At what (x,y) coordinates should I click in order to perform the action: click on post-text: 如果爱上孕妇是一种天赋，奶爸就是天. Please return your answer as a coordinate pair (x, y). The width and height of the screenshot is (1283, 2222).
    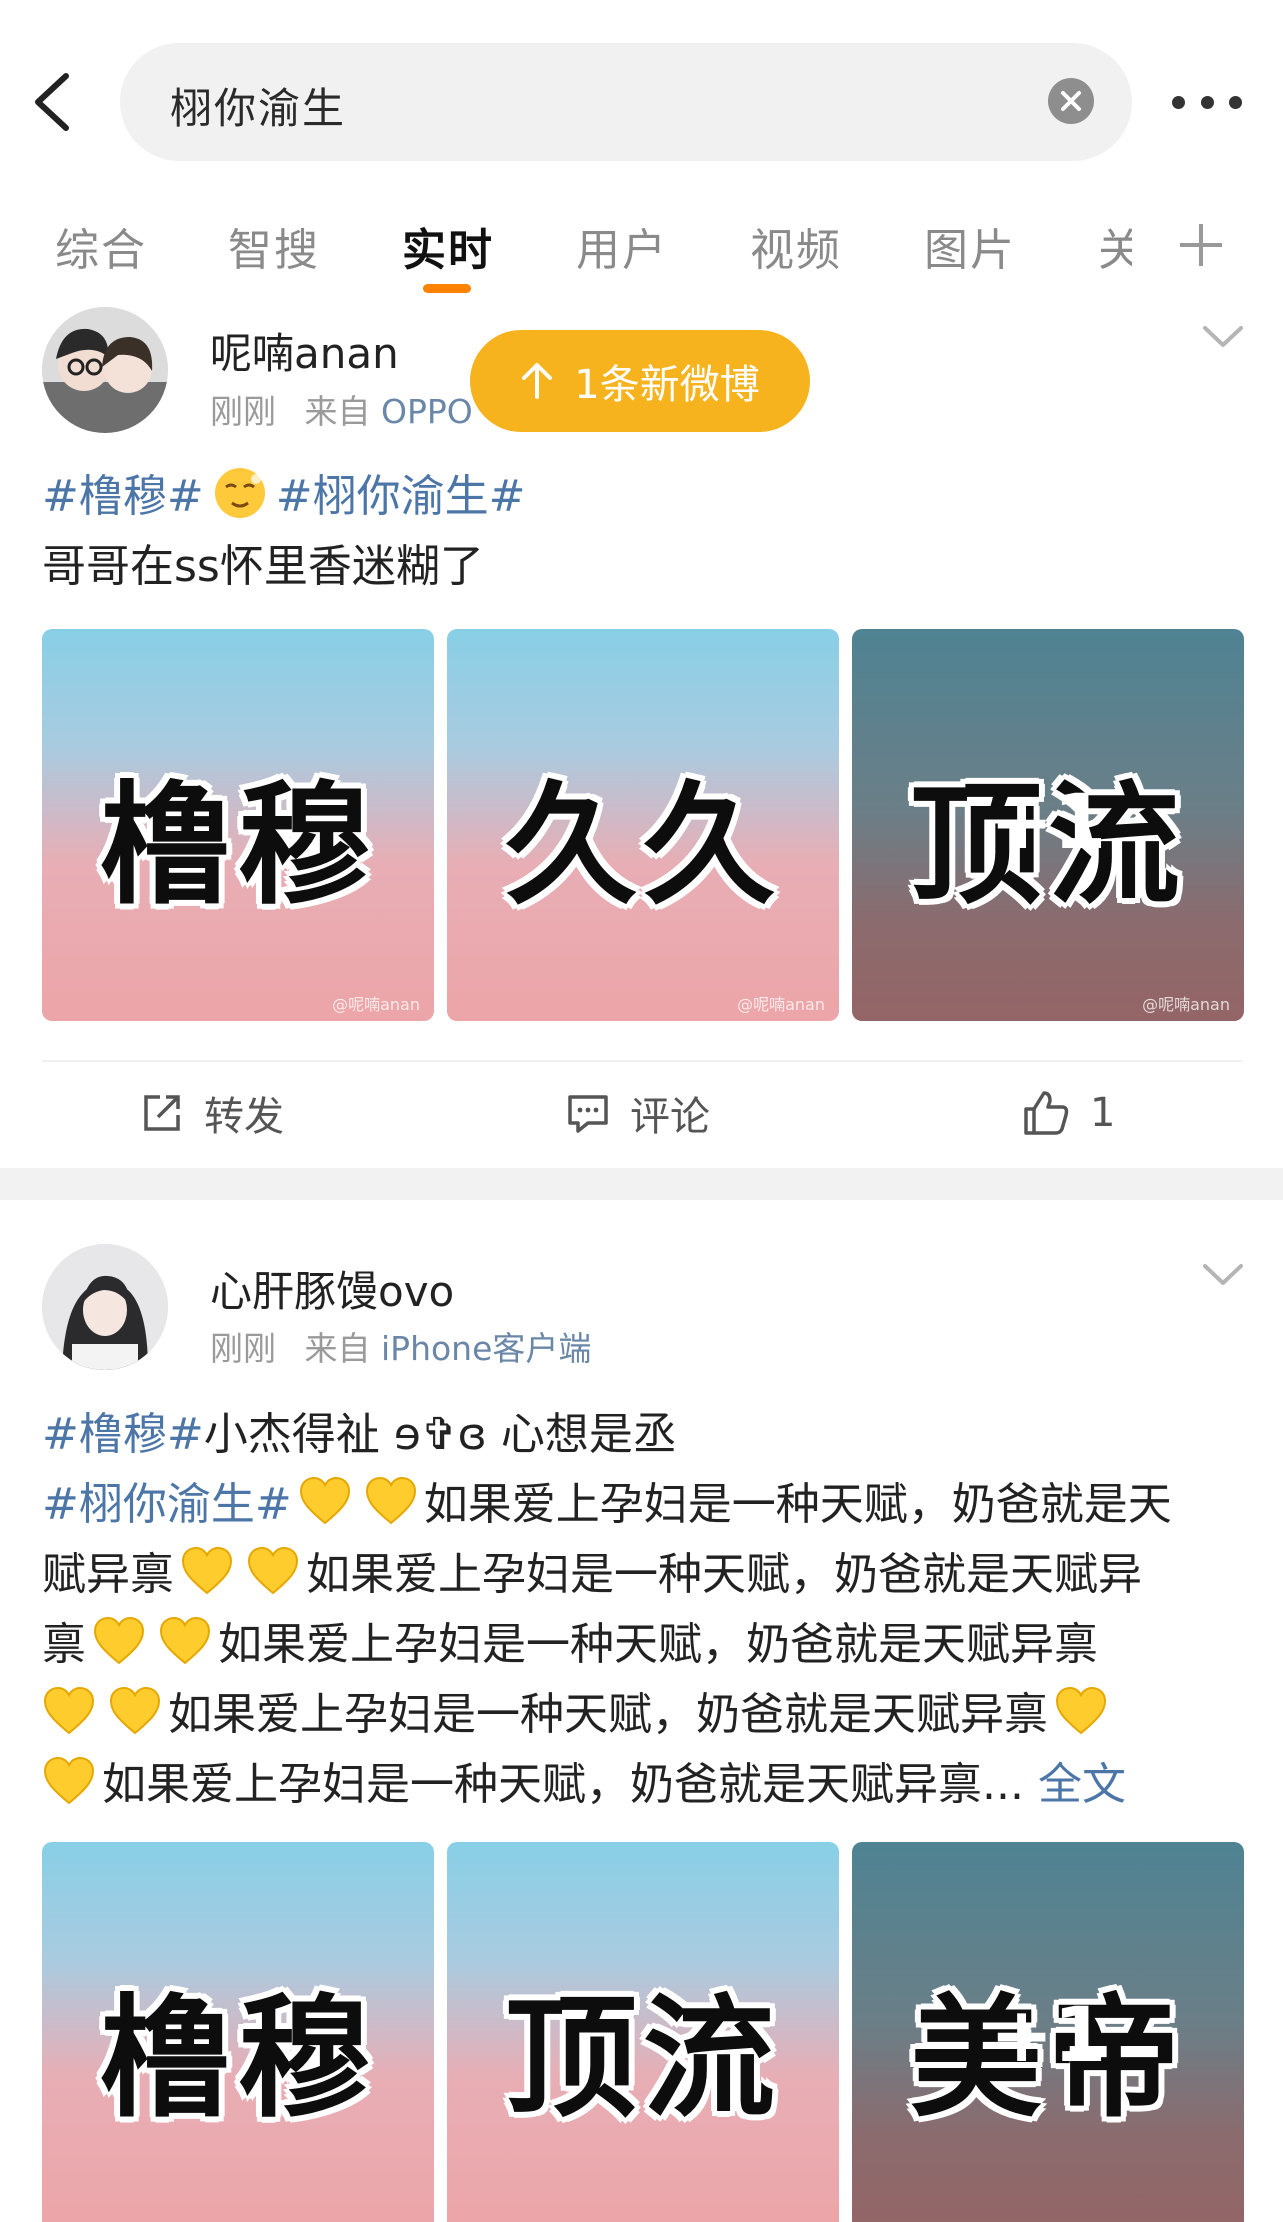
    Looking at the image, I should click on (797, 1504).